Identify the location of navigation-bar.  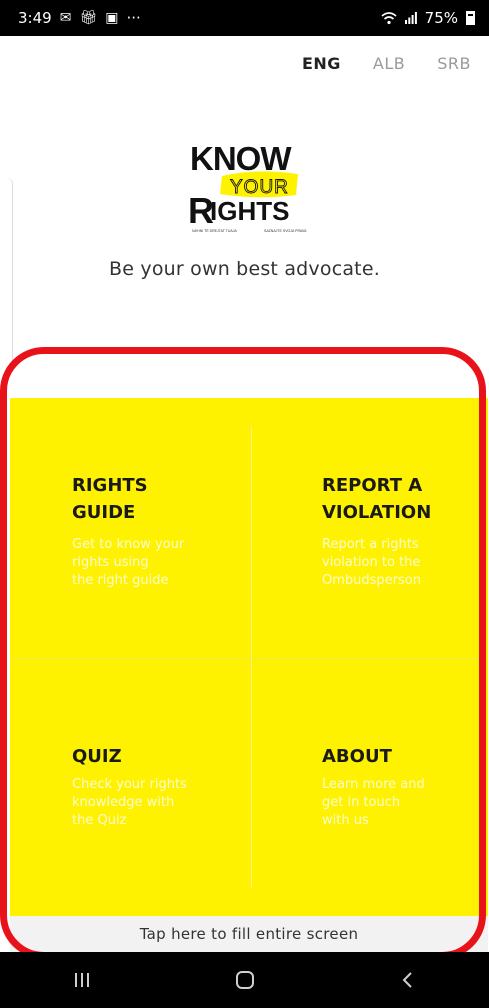
(244, 980).